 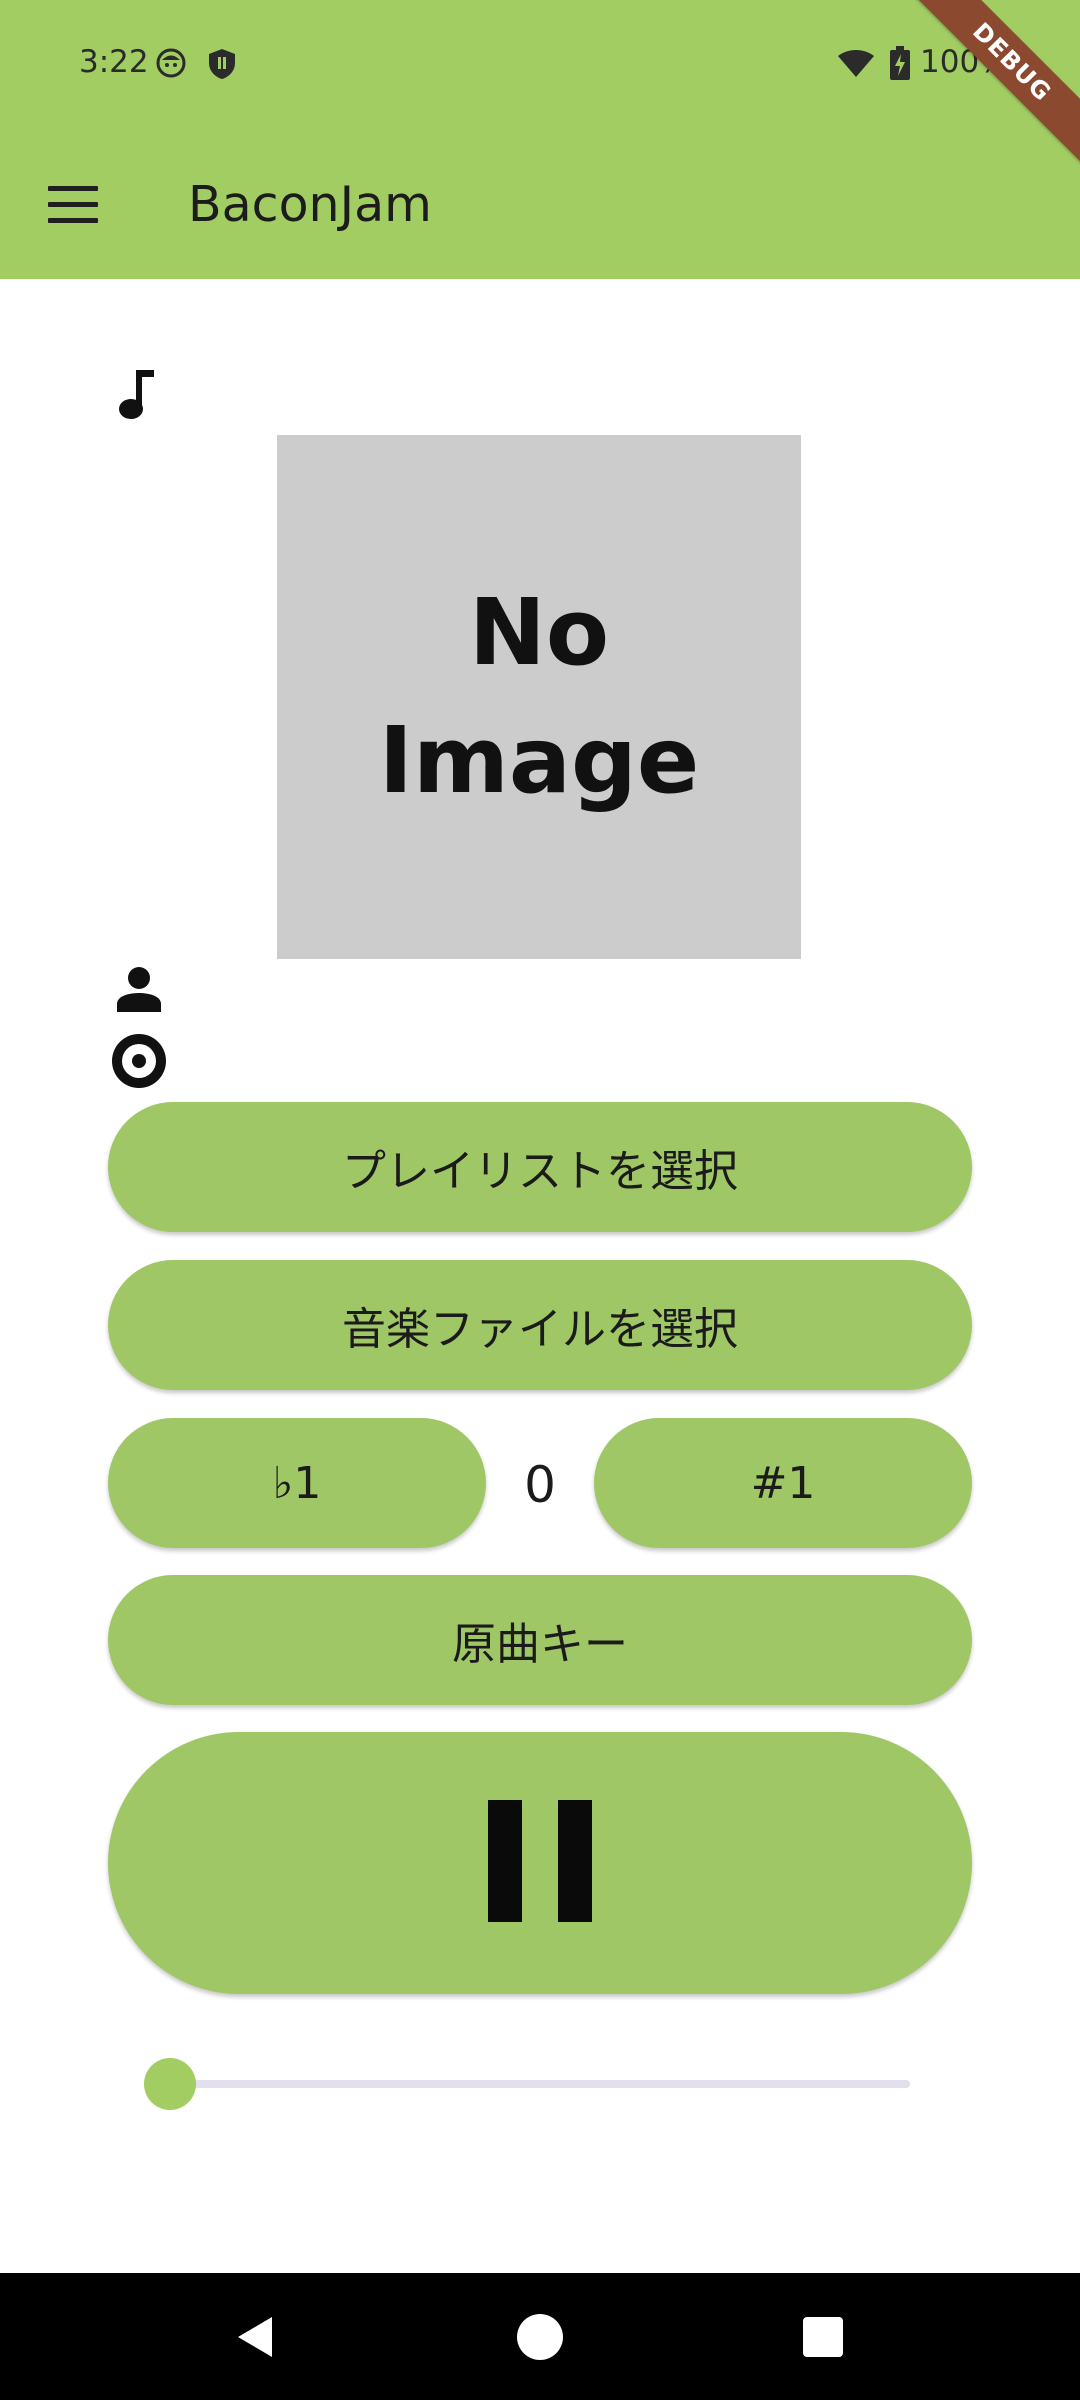 I want to click on recents-icon, so click(x=823, y=2337).